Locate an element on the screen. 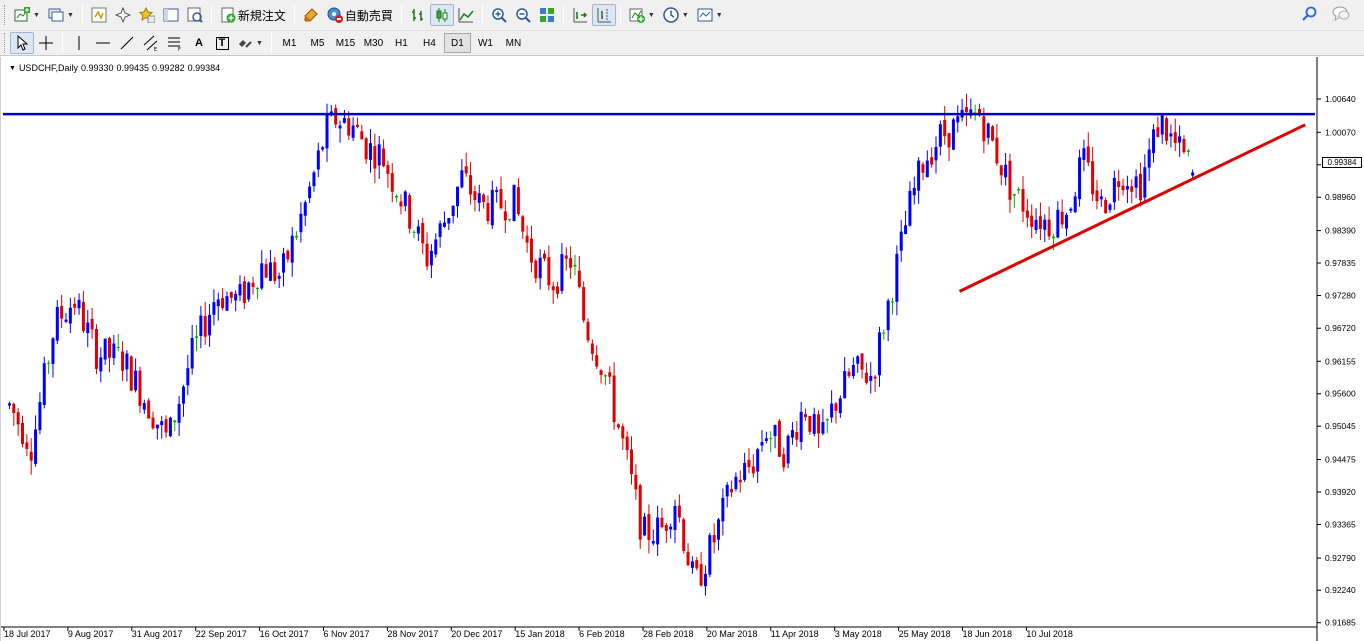 This screenshot has height=641, width=1364. timeframe-mn-button: MN is located at coordinates (513, 43).